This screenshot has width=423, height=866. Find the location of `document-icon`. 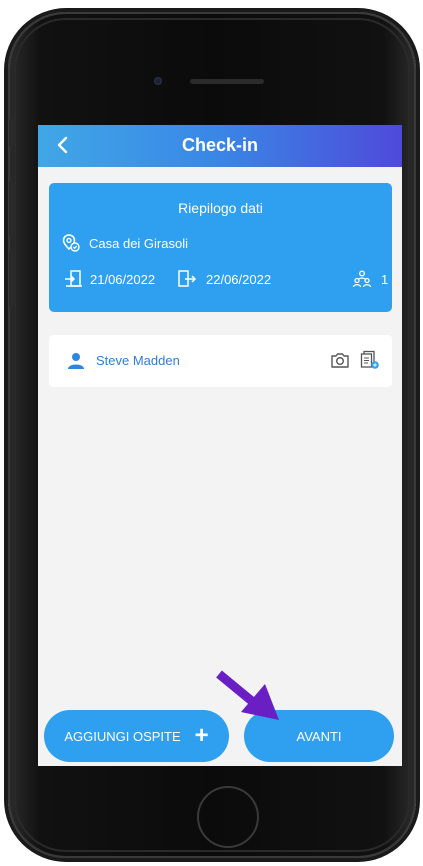

document-icon is located at coordinates (370, 362).